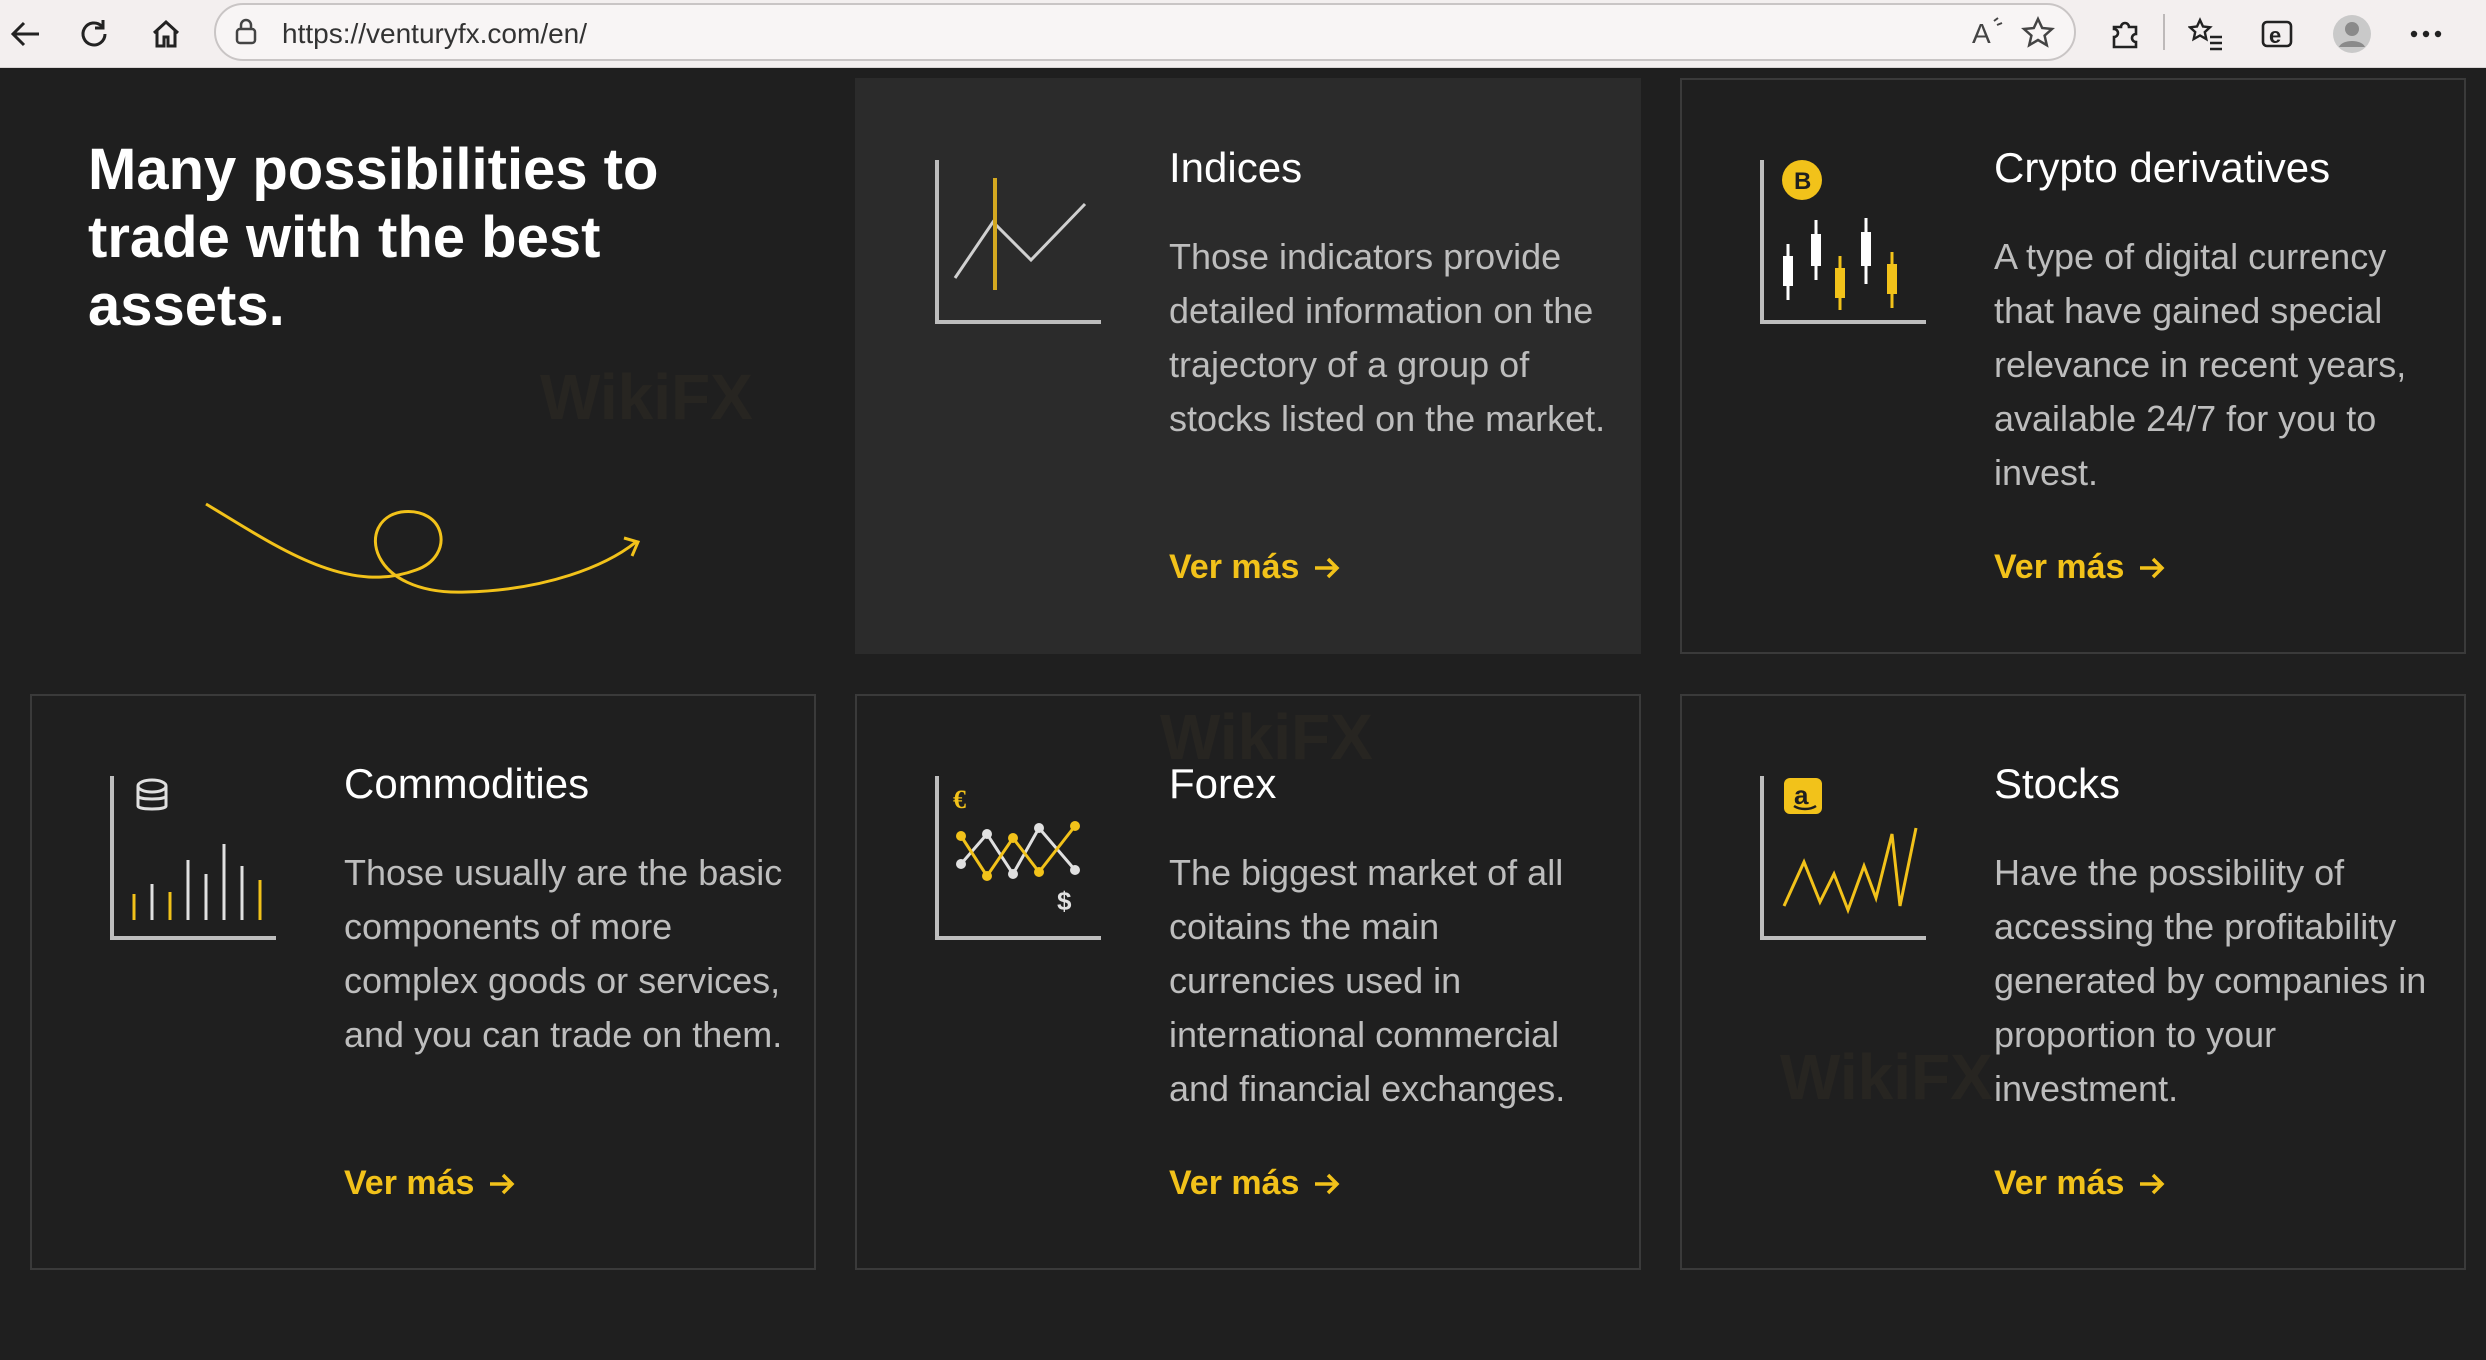  I want to click on address-bar: https://venturyfx.com/en/ A, so click(1145, 32).